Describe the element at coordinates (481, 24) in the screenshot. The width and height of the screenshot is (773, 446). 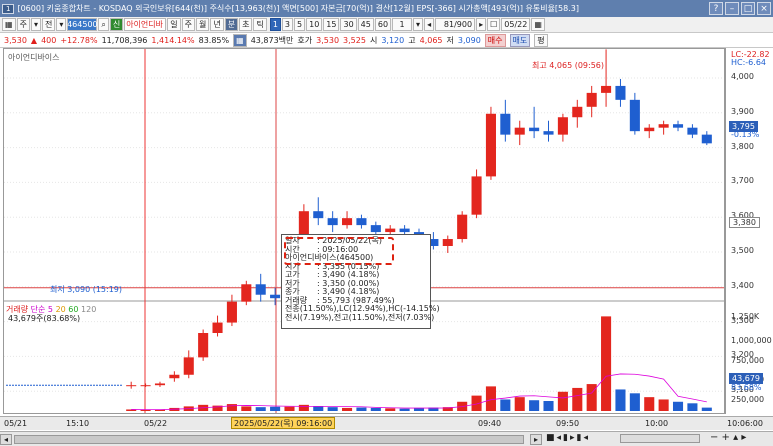
I see `next-icon: ▸` at that location.